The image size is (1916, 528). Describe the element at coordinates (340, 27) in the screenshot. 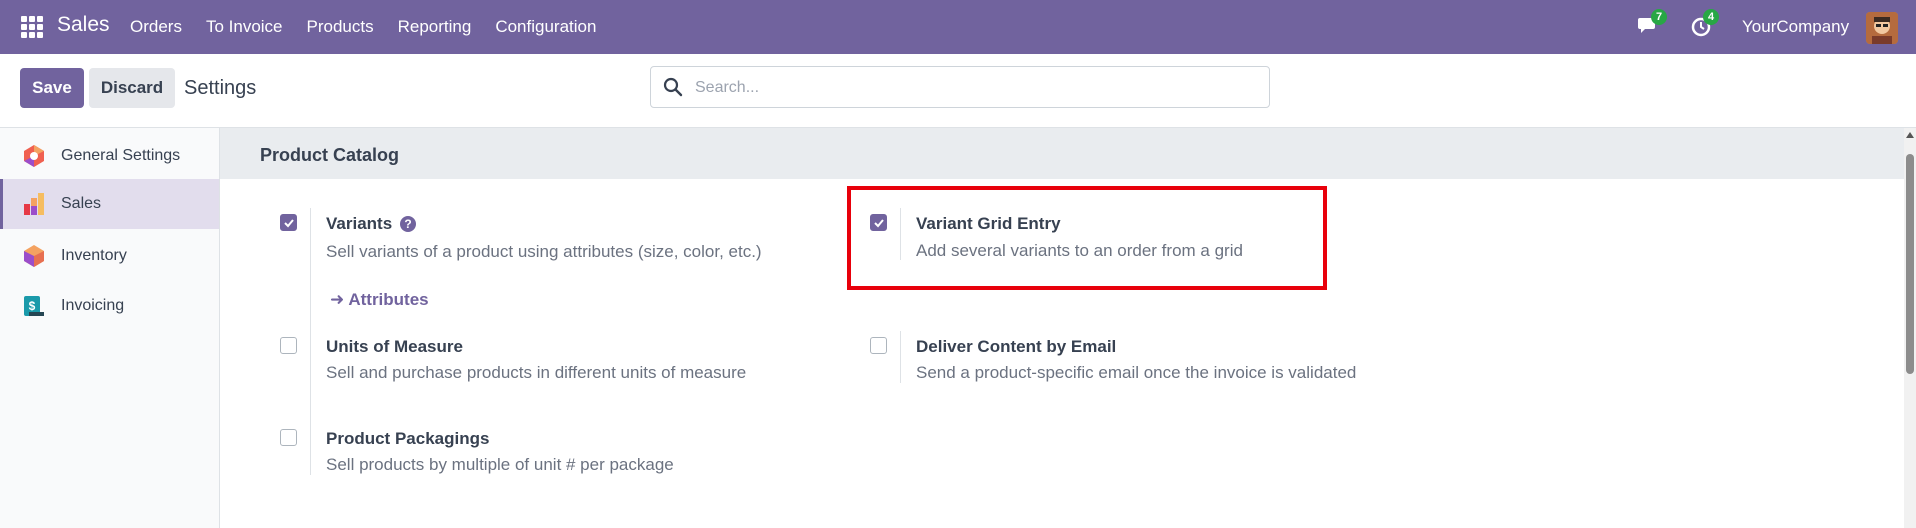

I see `menu-products: Products` at that location.